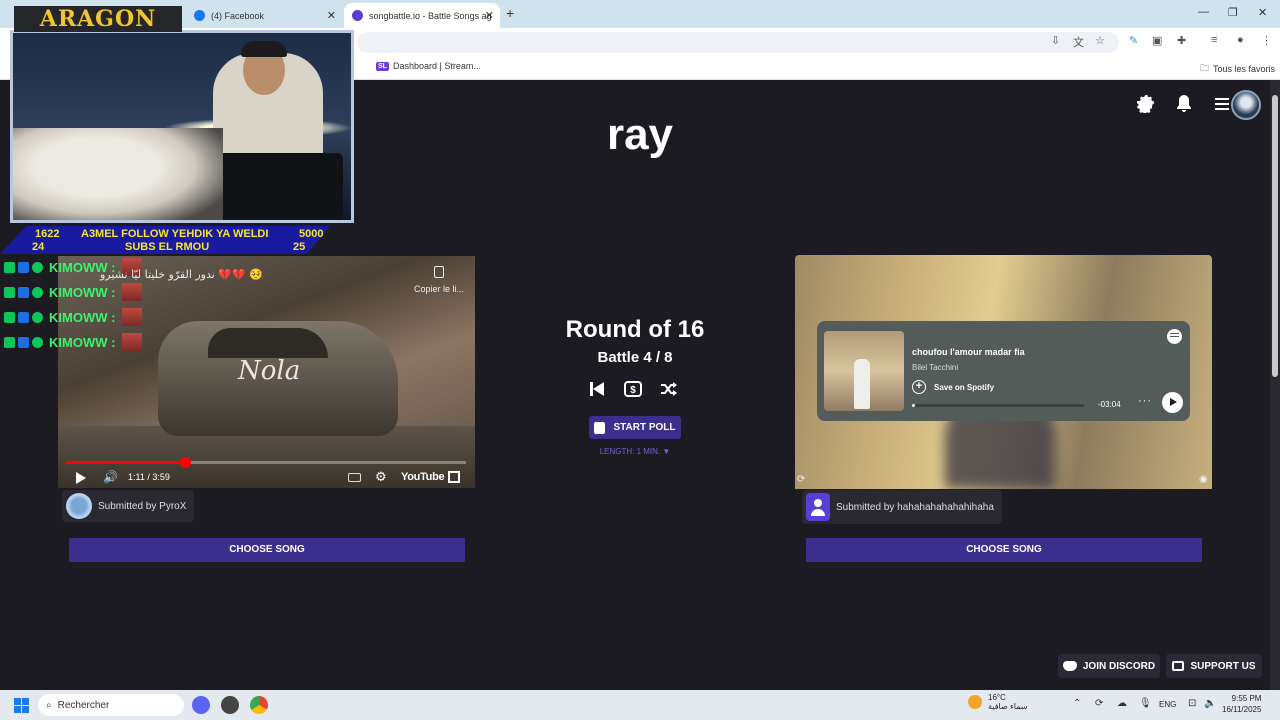  What do you see at coordinates (1174, 336) in the screenshot?
I see `spotify-logo-icon` at bounding box center [1174, 336].